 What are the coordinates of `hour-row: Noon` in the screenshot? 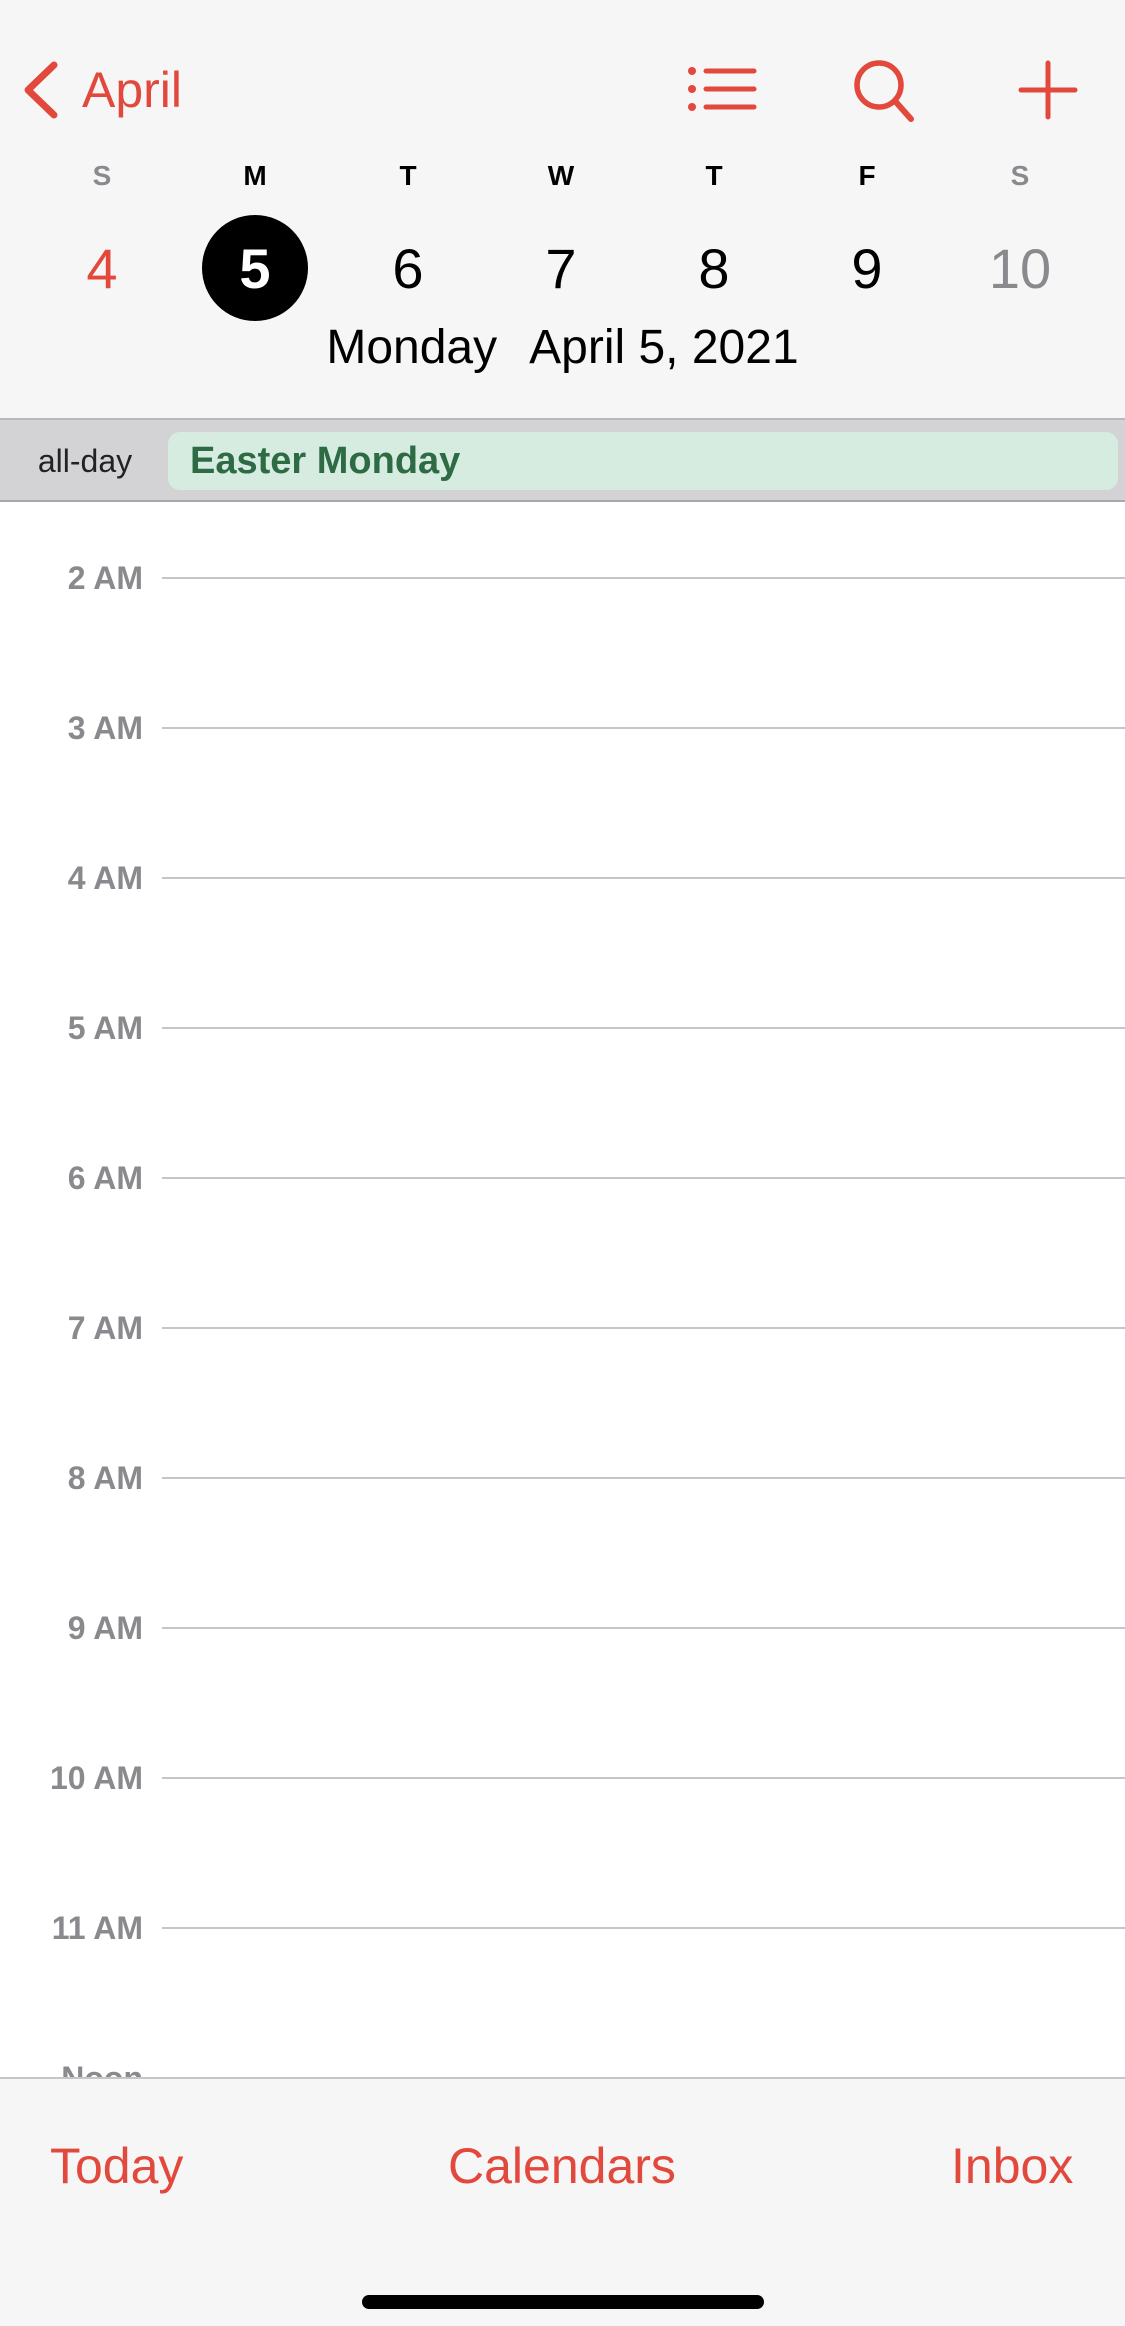 It's located at (562, 2068).